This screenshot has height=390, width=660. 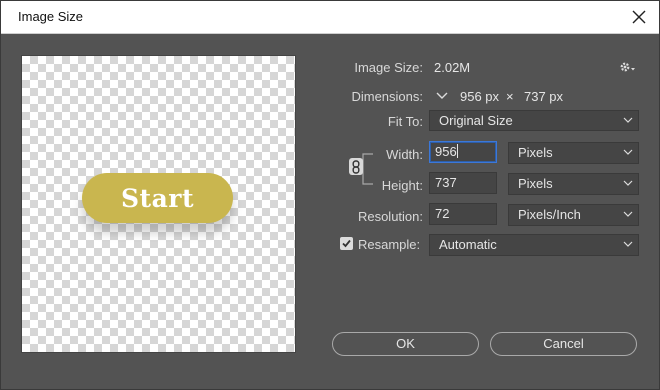 I want to click on fit-to-label: Fit To:, so click(x=405, y=121).